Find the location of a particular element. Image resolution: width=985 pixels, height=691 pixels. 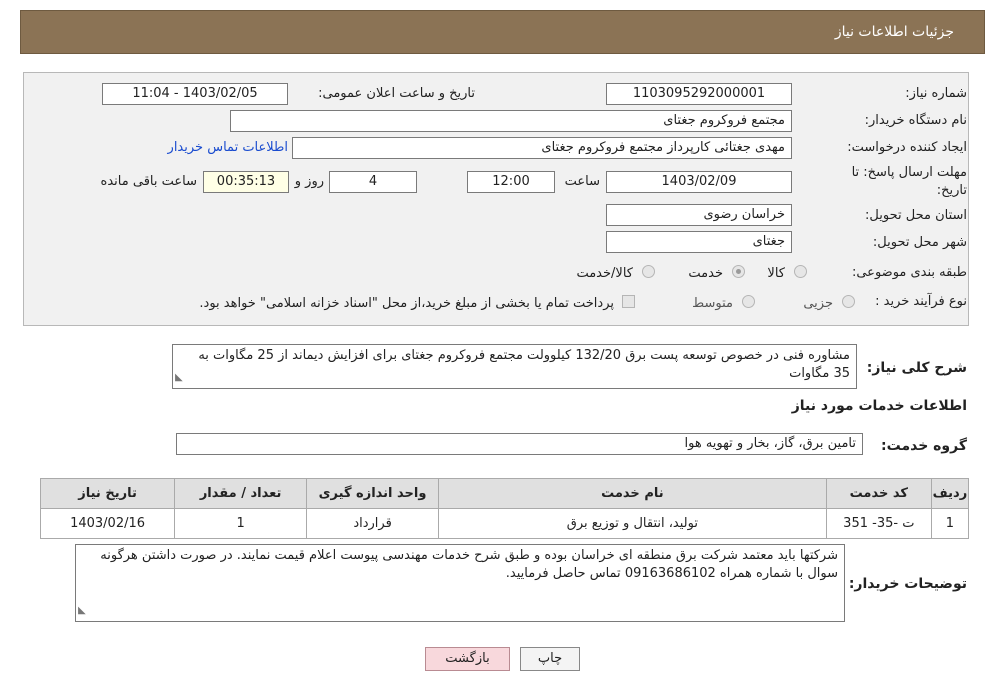

category-service-label: خدمت is located at coordinates (705, 273).